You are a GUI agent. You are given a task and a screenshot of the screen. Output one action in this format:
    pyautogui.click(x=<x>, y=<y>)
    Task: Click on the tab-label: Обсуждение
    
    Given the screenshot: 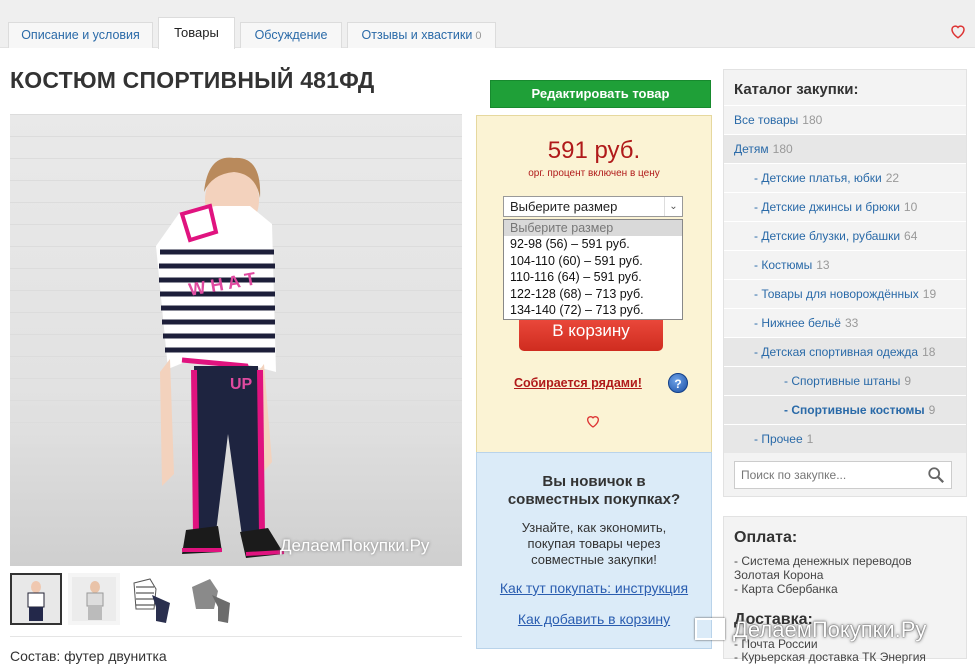 What is the action you would take?
    pyautogui.click(x=291, y=35)
    